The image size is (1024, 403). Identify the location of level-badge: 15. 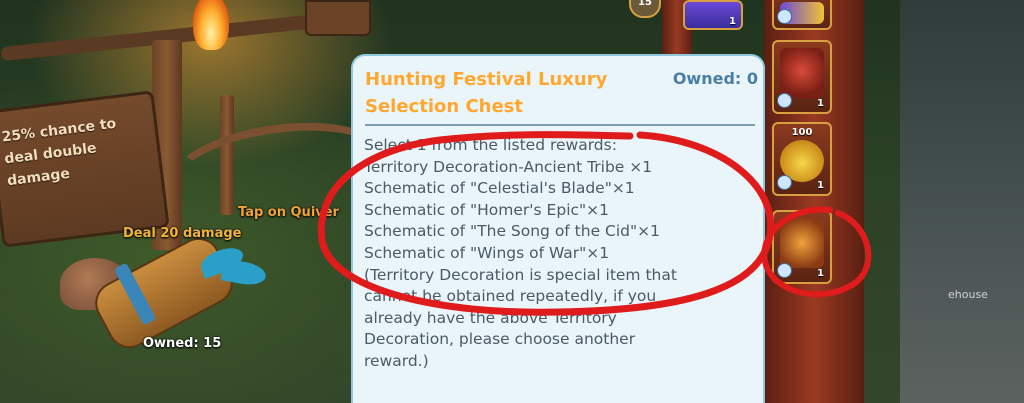
(645, 9).